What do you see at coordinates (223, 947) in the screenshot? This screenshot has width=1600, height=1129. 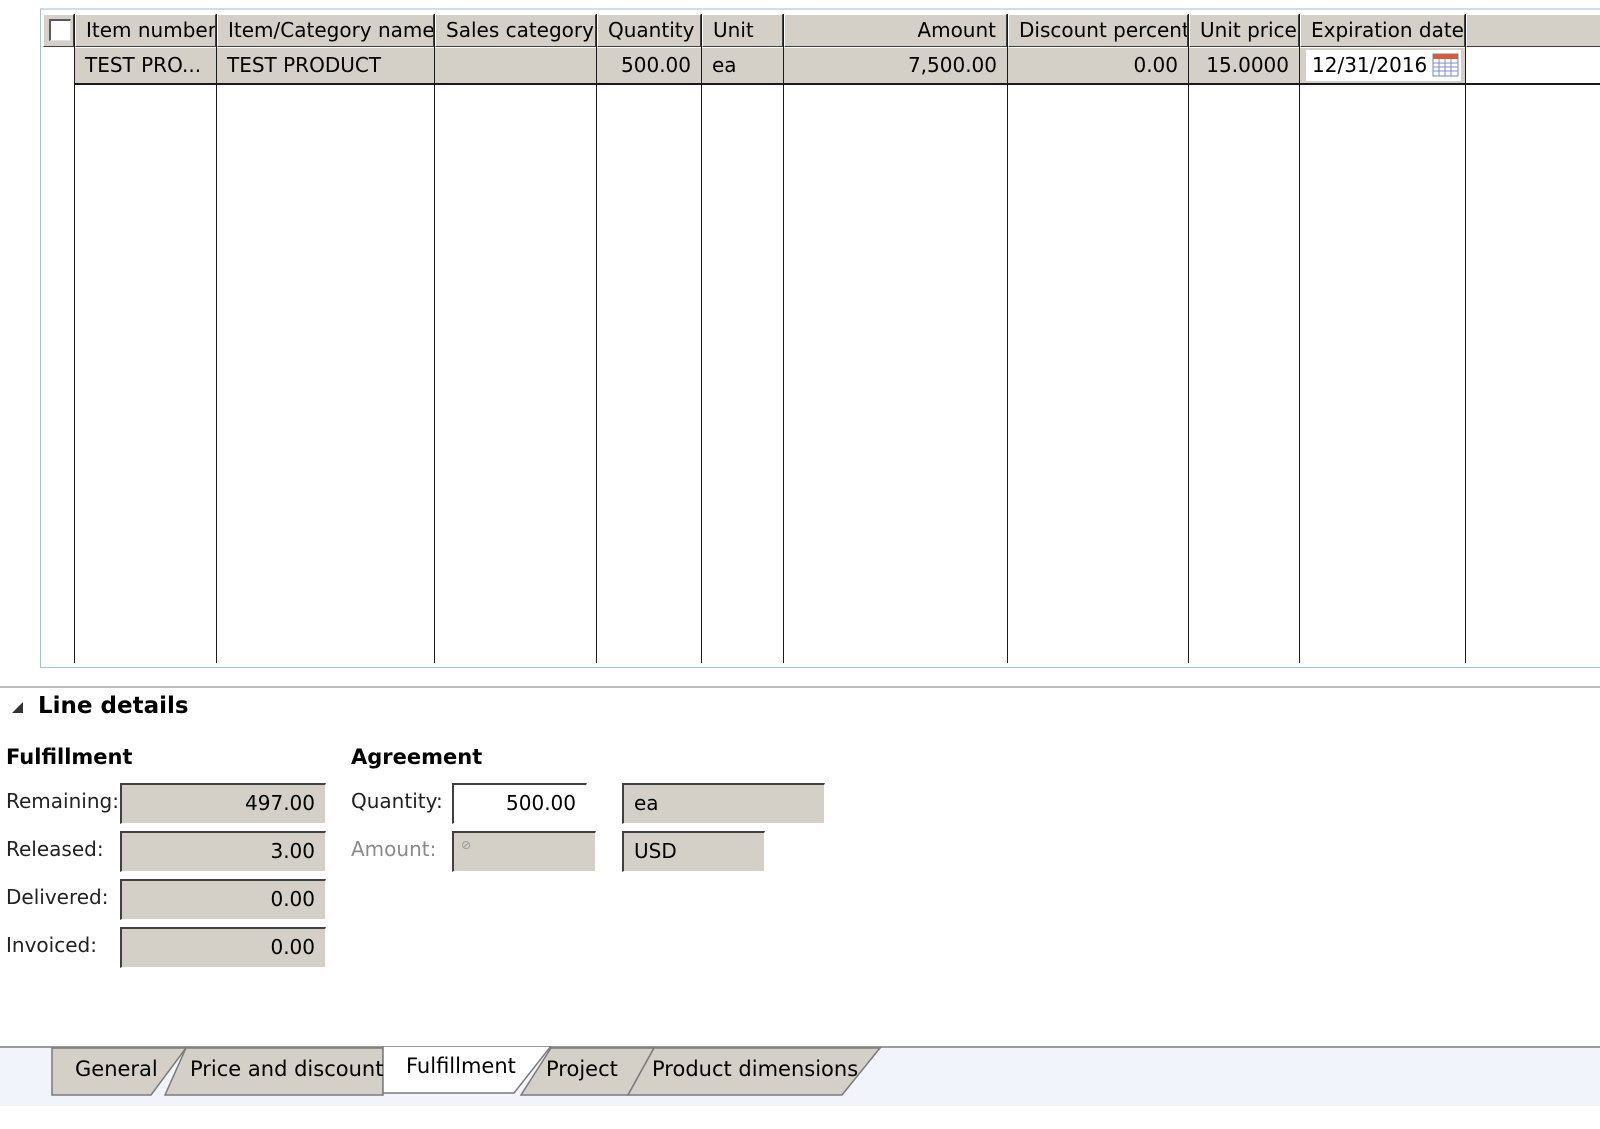 I see `invoiced-field: 0.00` at bounding box center [223, 947].